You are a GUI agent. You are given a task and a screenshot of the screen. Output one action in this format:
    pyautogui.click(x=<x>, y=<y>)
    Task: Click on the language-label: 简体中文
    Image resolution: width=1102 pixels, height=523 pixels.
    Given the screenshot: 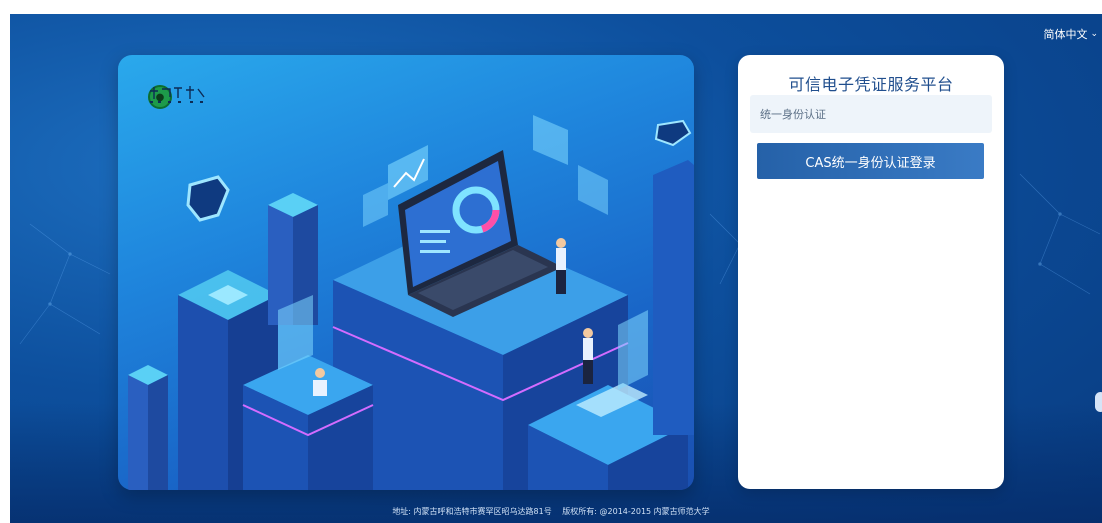 What is the action you would take?
    pyautogui.click(x=1065, y=34)
    